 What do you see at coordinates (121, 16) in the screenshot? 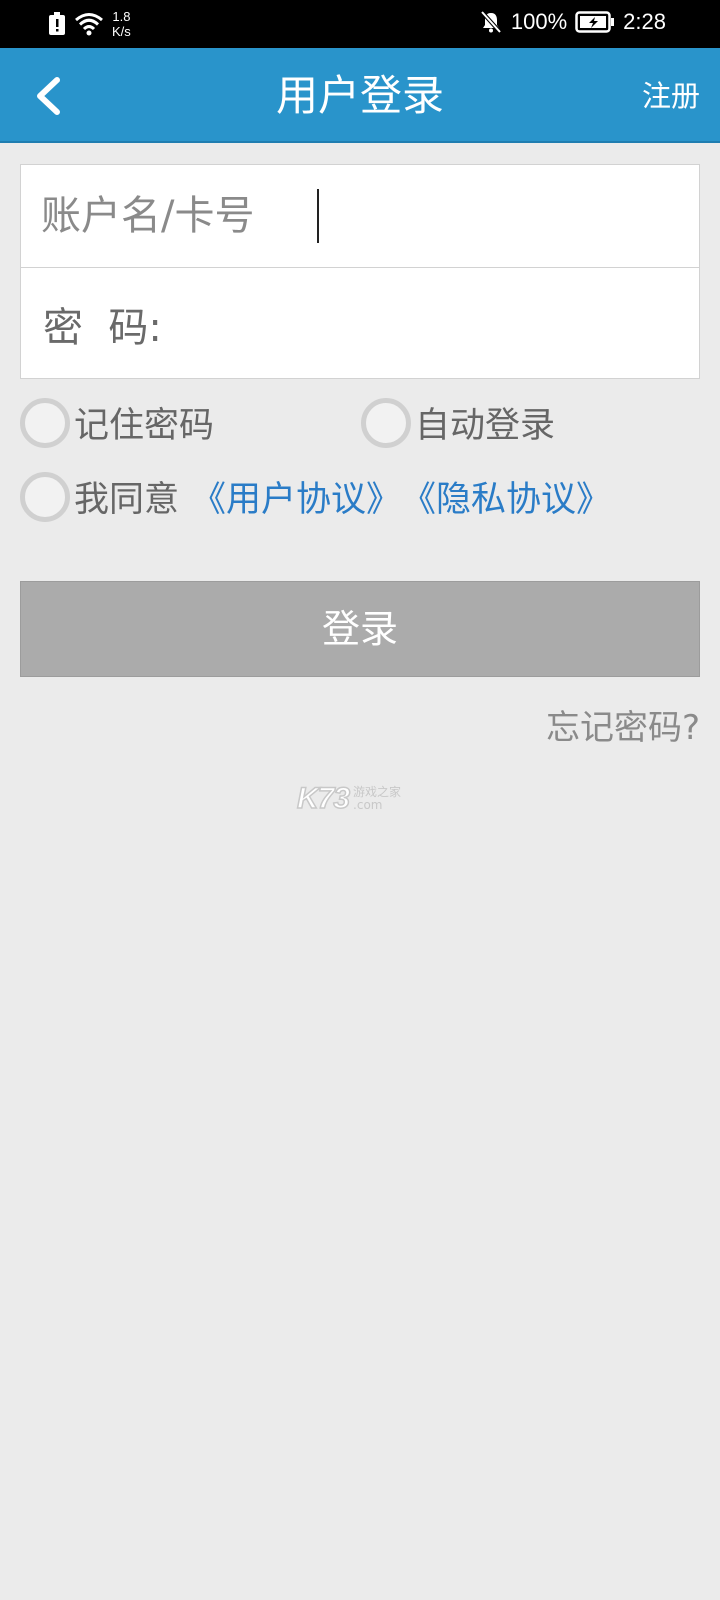
I see `network-speed-value: 1.8` at bounding box center [121, 16].